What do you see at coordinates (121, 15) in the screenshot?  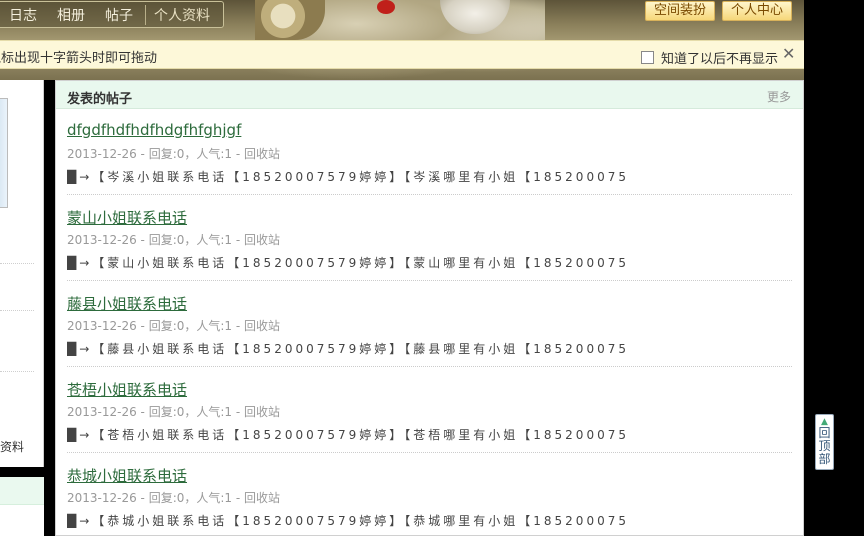 I see `nav-item-posts: 帖子` at bounding box center [121, 15].